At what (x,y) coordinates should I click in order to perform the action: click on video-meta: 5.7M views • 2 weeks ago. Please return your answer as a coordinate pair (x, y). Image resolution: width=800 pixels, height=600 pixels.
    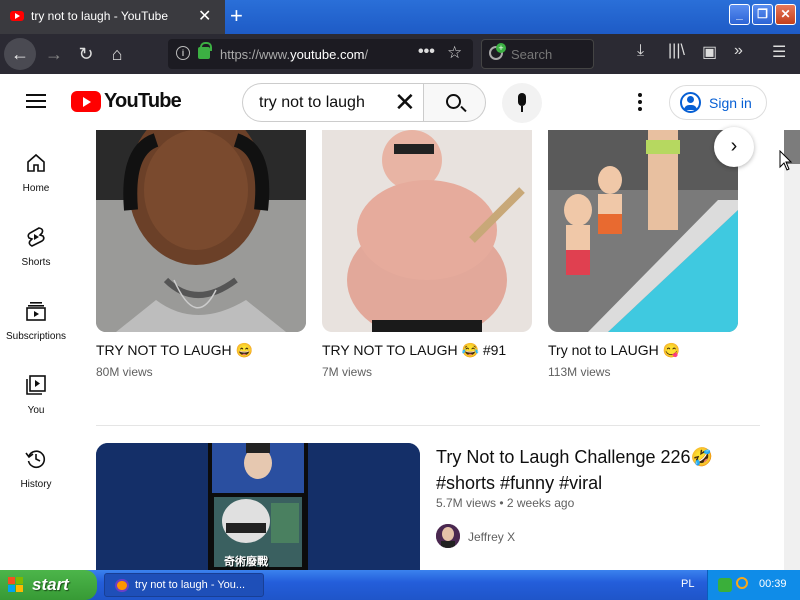
    Looking at the image, I should click on (505, 503).